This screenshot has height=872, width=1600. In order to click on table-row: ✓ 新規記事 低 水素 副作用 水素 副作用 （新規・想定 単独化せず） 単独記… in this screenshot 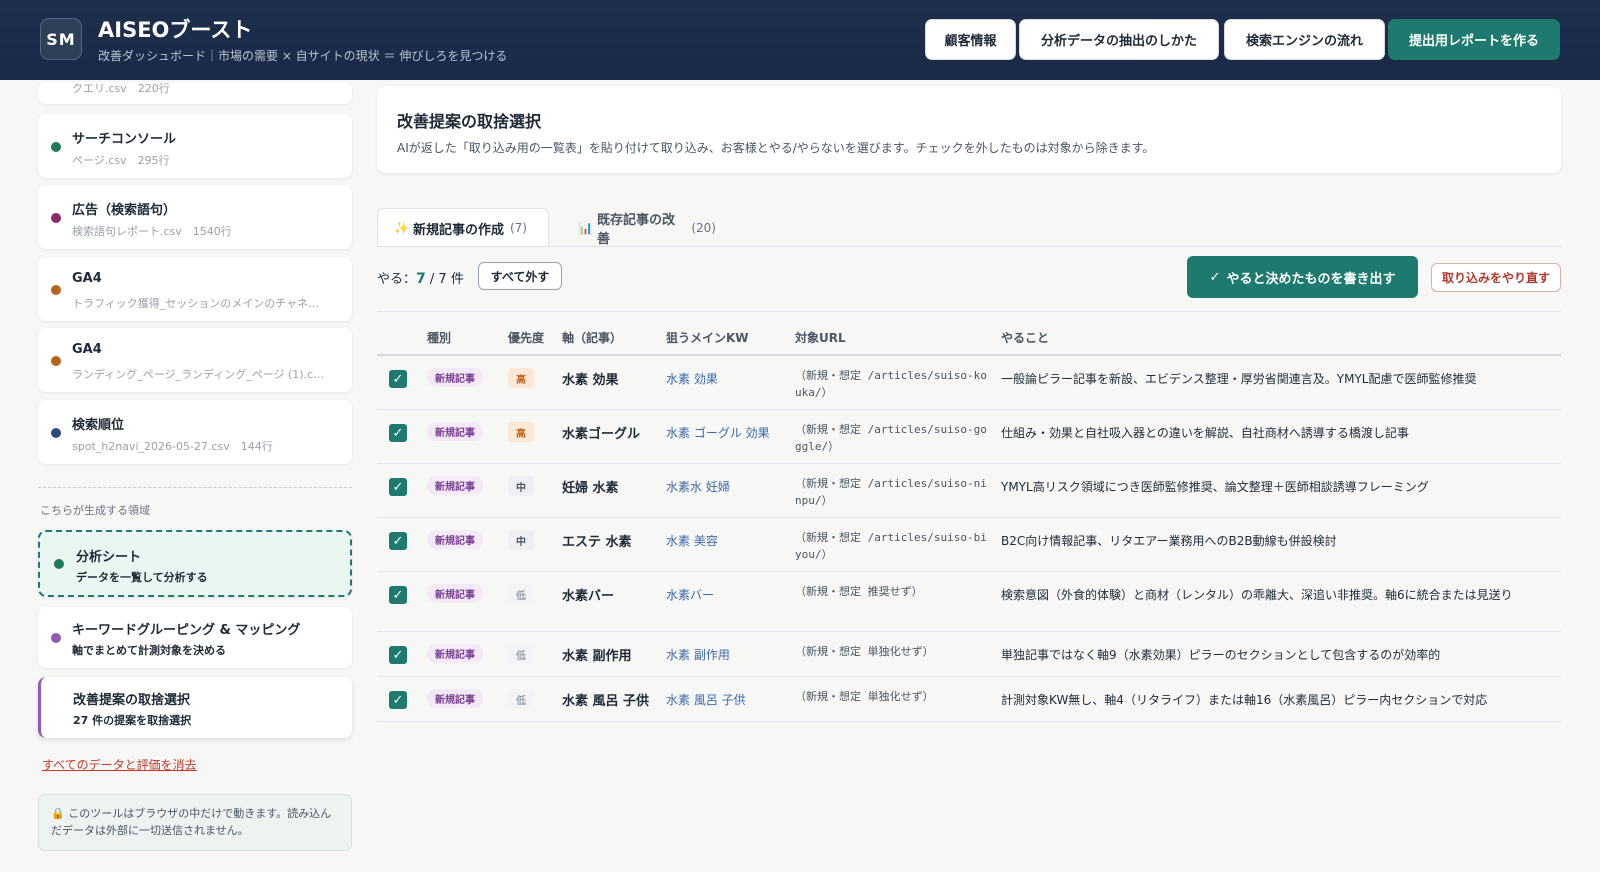, I will do `click(969, 654)`.